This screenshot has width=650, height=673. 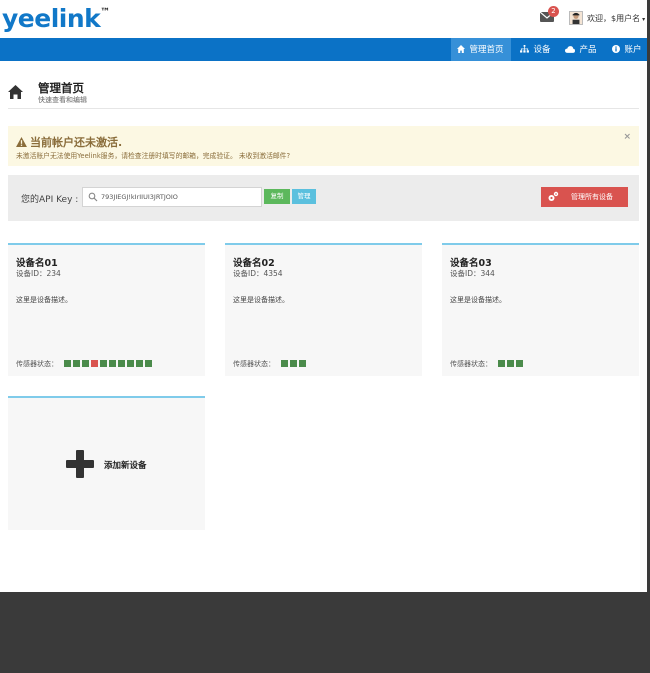 I want to click on nav-item-devices: 设备, so click(x=535, y=49).